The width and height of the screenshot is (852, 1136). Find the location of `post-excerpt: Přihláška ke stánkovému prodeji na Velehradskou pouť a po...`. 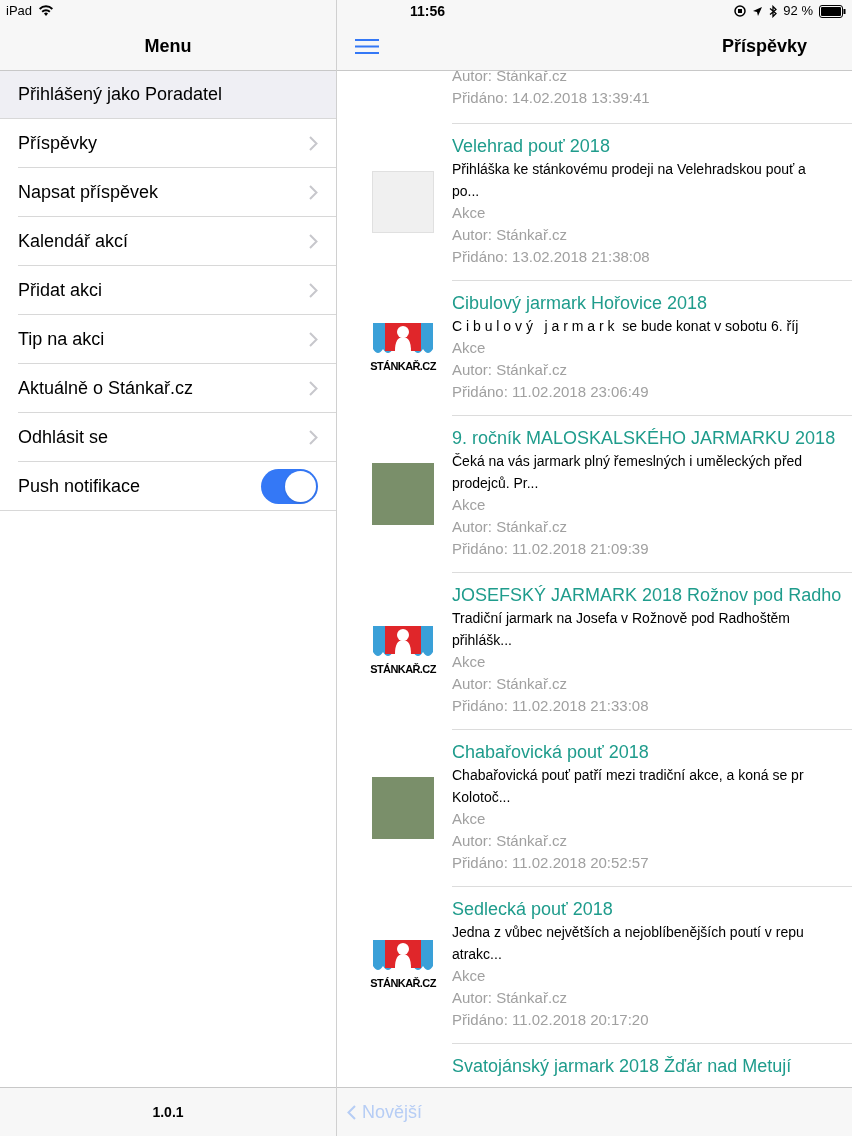

post-excerpt: Přihláška ke stánkovému prodeji na Velehradskou pouť a po... is located at coordinates (629, 180).